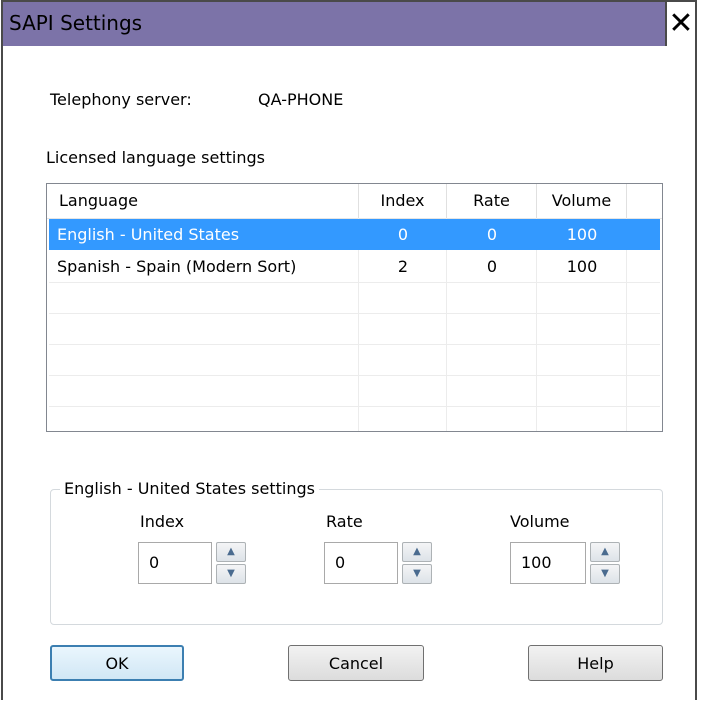 The height and width of the screenshot is (702, 702). What do you see at coordinates (595, 663) in the screenshot?
I see `help-button: Help` at bounding box center [595, 663].